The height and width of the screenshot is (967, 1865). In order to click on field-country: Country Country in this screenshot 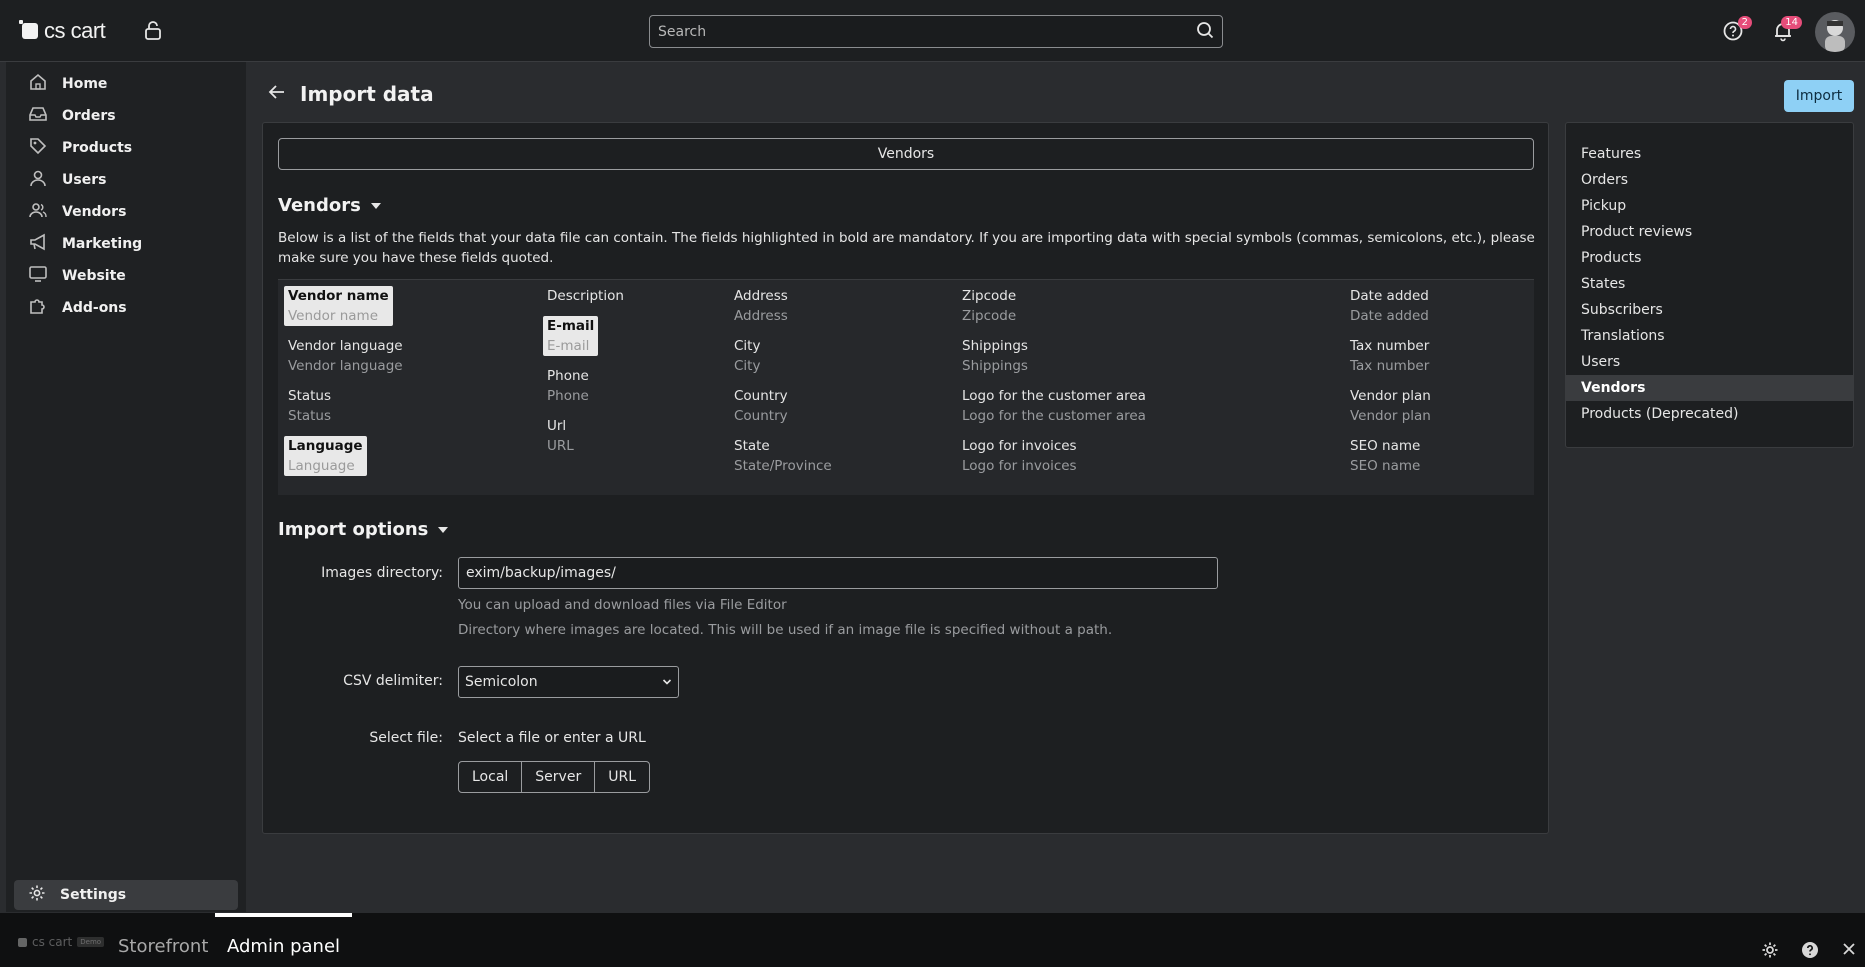, I will do `click(761, 406)`.